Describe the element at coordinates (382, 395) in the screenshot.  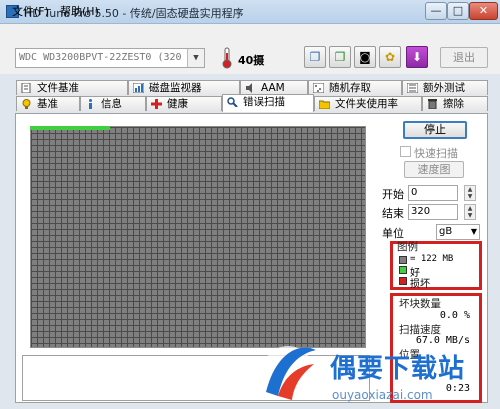
I see `watermark-url: ouyaoxiazai.com` at that location.